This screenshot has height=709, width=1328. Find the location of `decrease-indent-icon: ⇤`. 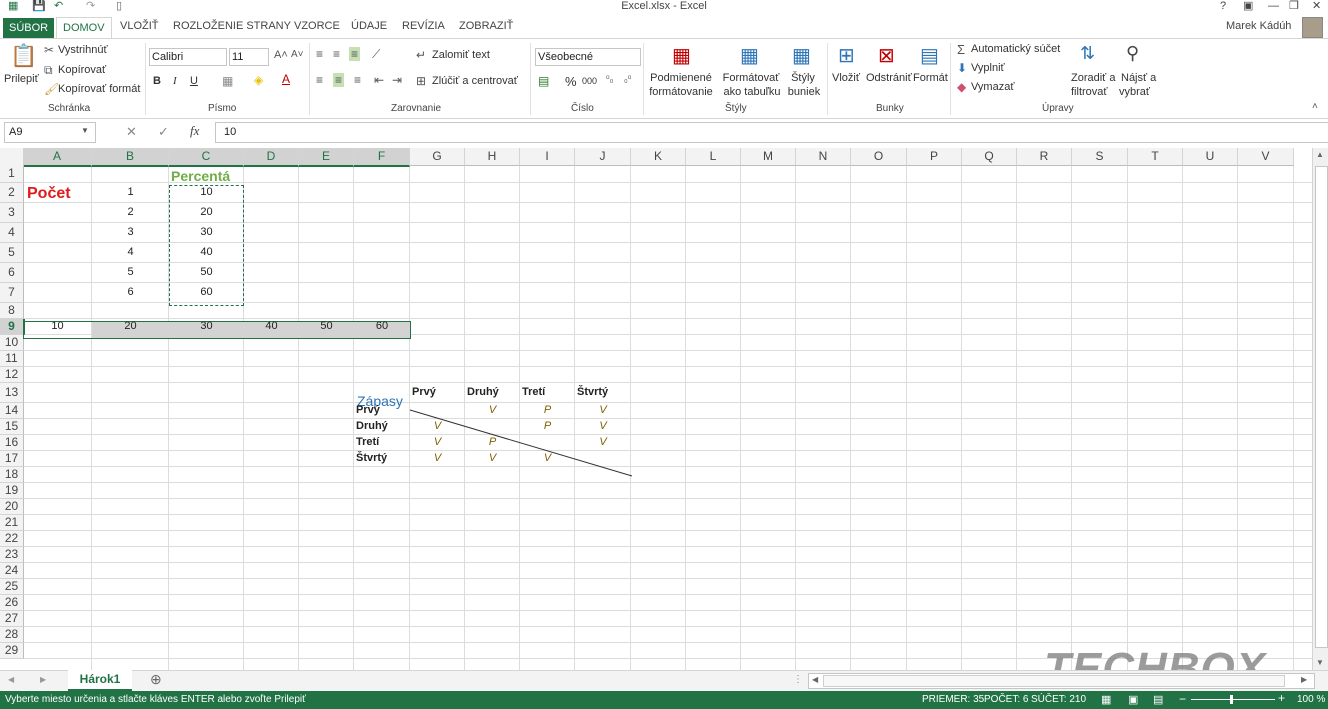

decrease-indent-icon: ⇤ is located at coordinates (379, 80).